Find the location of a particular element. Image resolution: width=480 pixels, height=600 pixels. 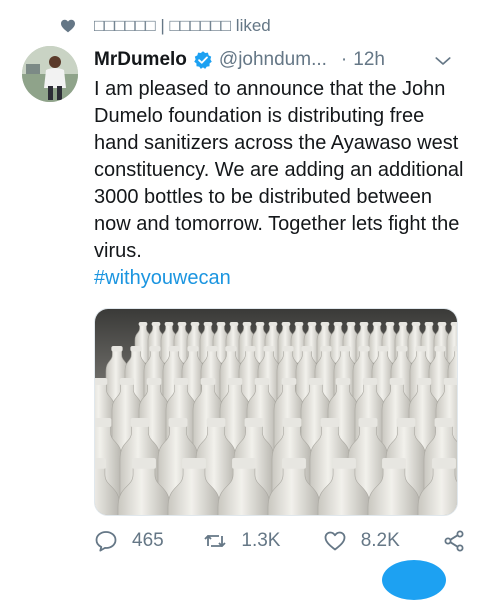

tweet-actions: 465 1.3K 8.2K is located at coordinates (280, 541).